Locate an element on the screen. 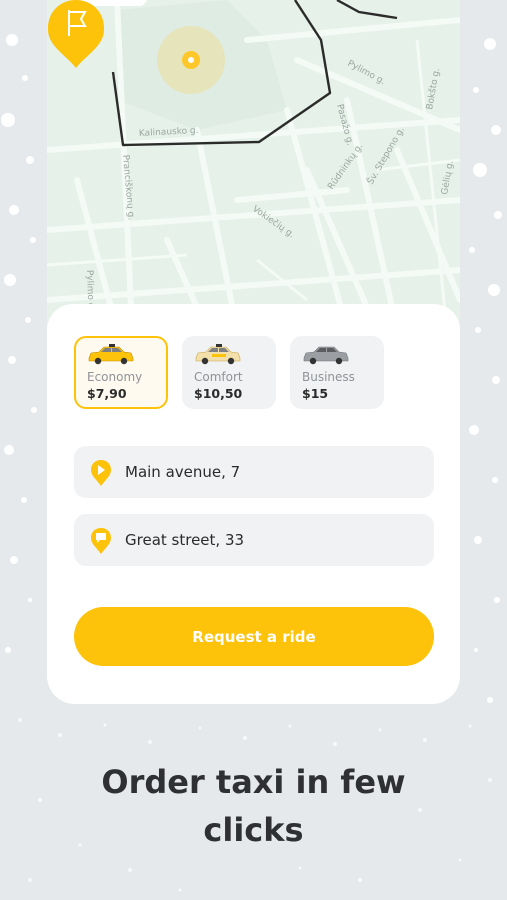 This screenshot has width=507, height=900. ride-option-economy: Economy $7,90 is located at coordinates (121, 372).